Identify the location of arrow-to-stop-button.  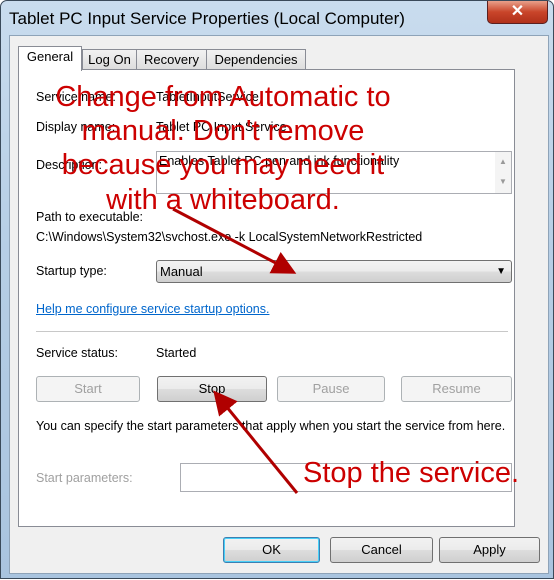
(256, 442).